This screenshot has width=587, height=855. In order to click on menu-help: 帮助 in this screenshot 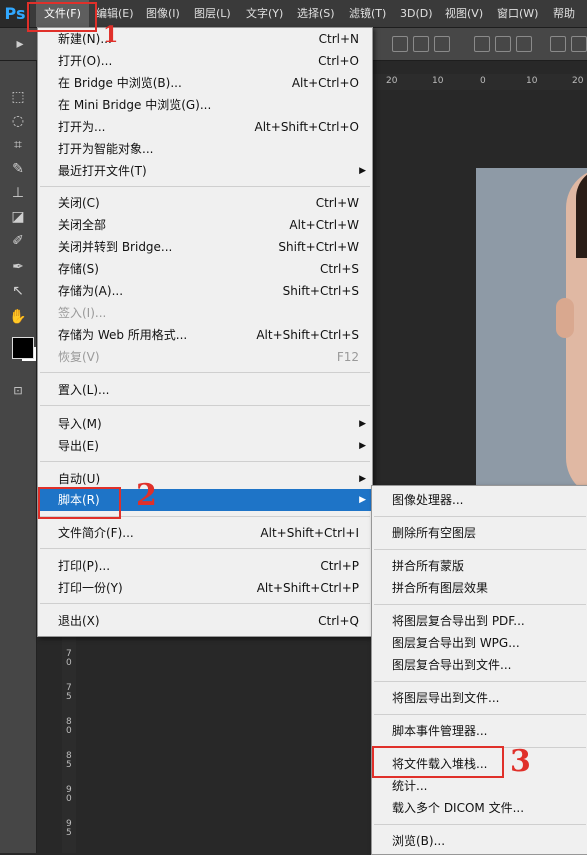, I will do `click(564, 13)`.